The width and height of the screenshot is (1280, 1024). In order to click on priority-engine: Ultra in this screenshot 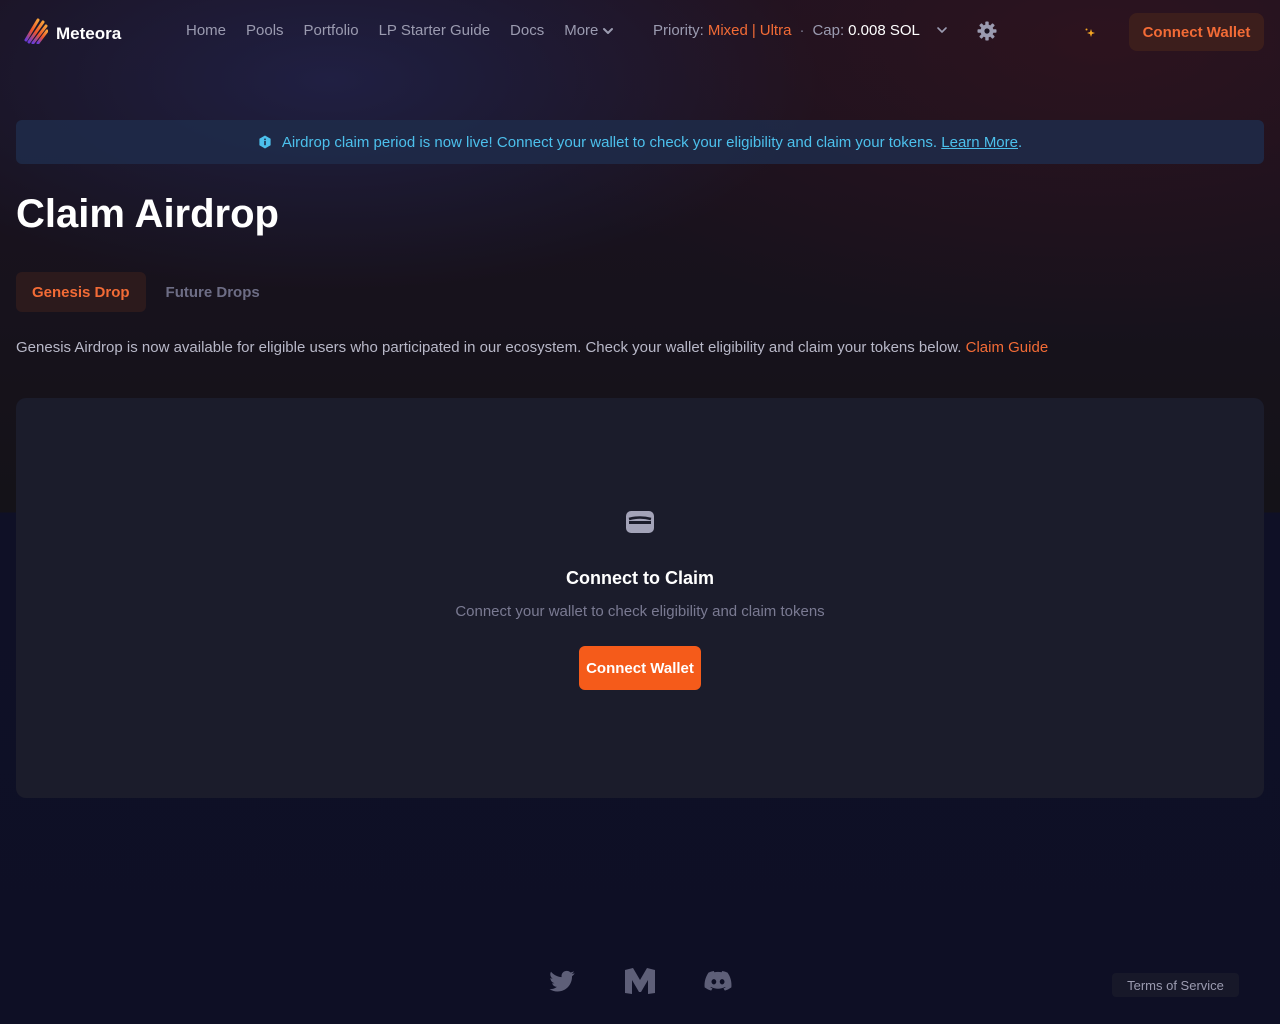, I will do `click(775, 30)`.